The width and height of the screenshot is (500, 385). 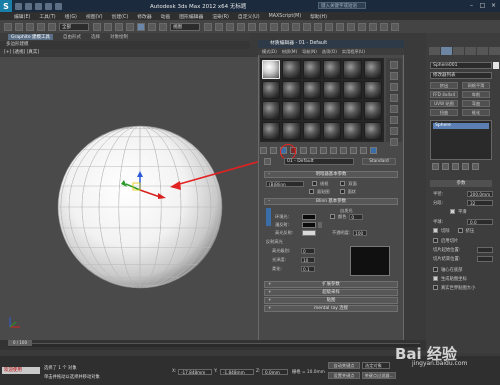 What do you see at coordinates (214, 345) in the screenshot?
I see `time-slider-track` at bounding box center [214, 345].